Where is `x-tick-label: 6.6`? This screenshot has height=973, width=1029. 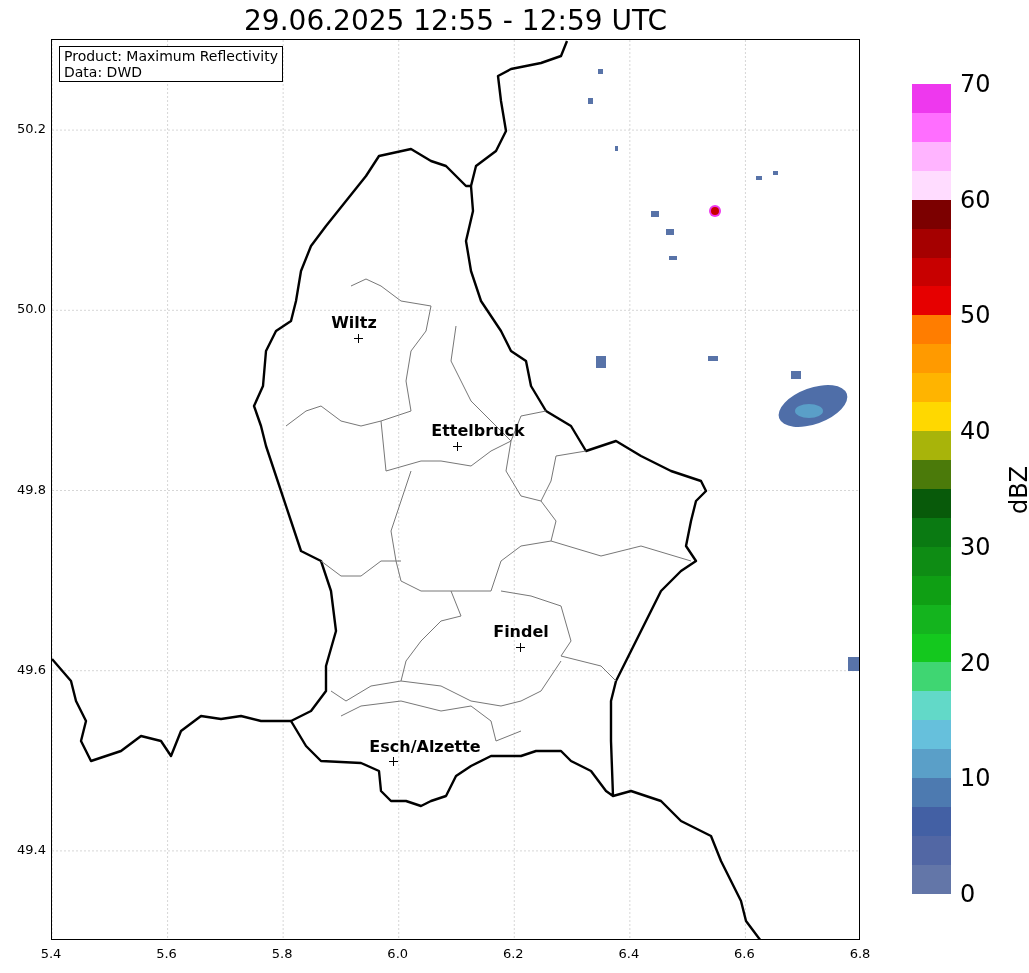
x-tick-label: 6.6 is located at coordinates (744, 954).